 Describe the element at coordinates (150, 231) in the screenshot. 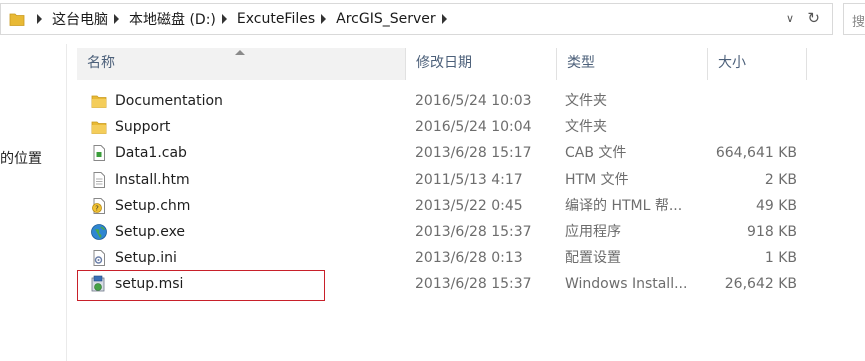

I see `file-name: Setup.exe` at that location.